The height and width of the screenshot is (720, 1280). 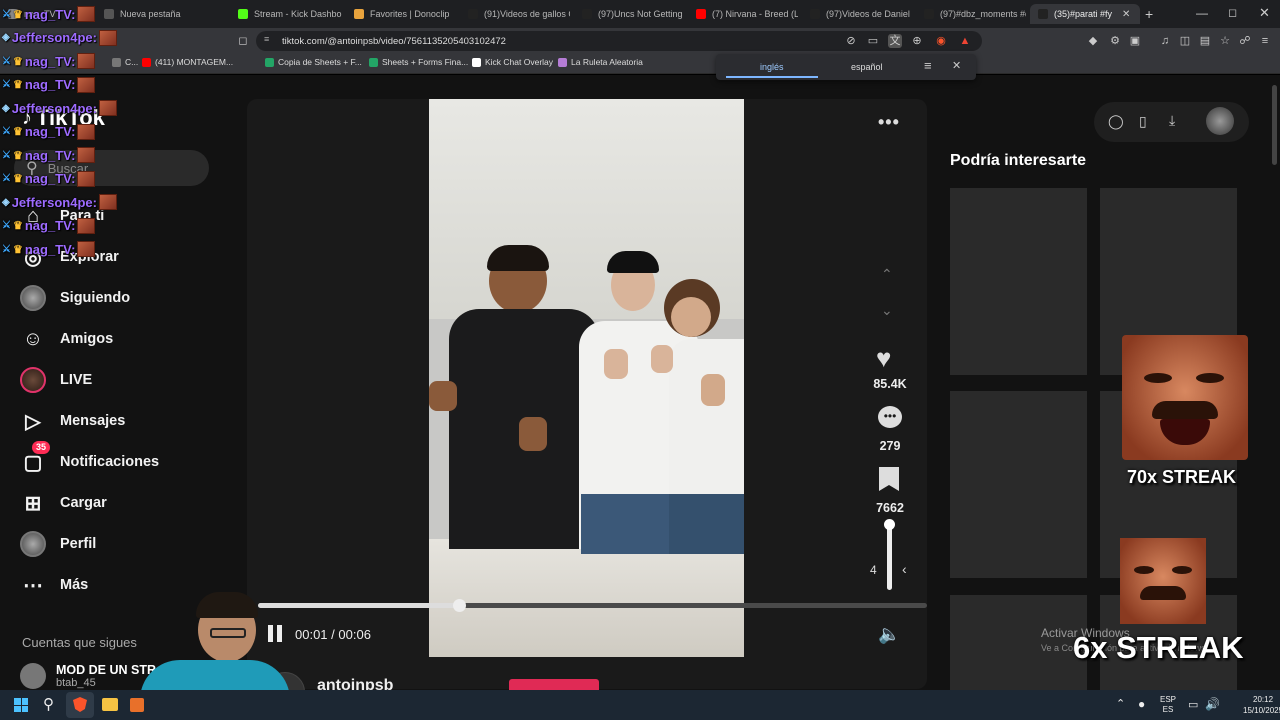 I want to click on volume-collapse-icon: ‹, so click(x=904, y=569).